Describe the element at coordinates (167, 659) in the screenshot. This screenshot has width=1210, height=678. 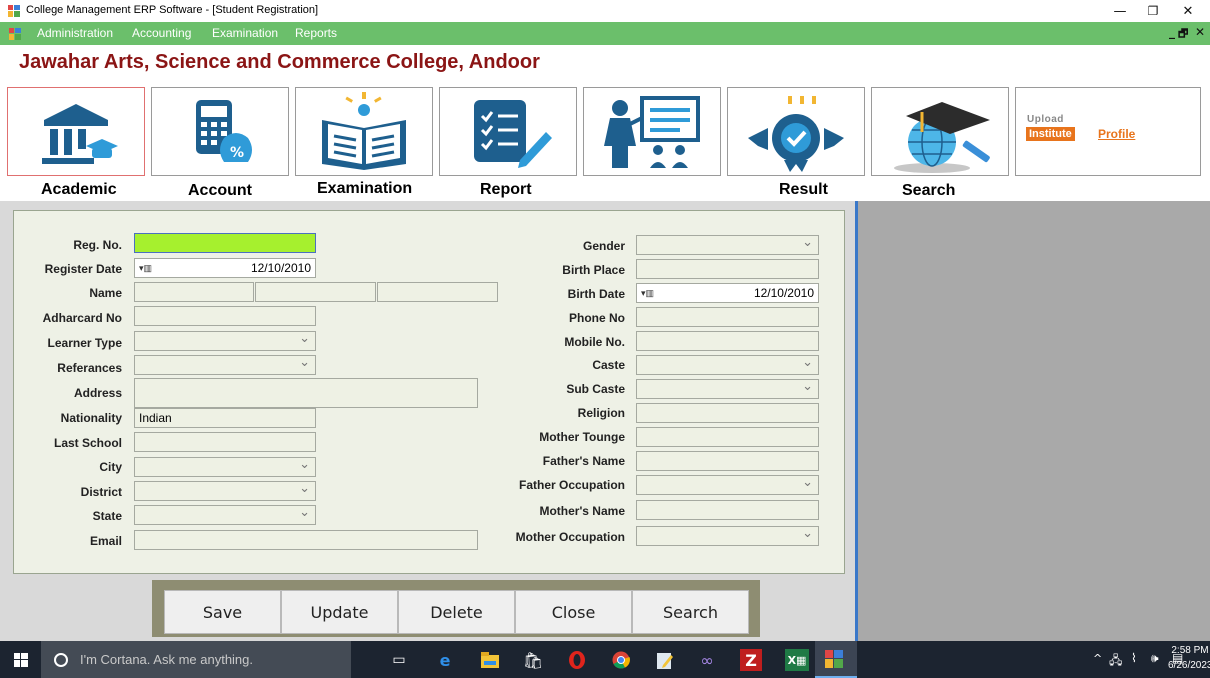
I see `cortana-placeholder: I'm Cortana. Ask me anything.` at that location.